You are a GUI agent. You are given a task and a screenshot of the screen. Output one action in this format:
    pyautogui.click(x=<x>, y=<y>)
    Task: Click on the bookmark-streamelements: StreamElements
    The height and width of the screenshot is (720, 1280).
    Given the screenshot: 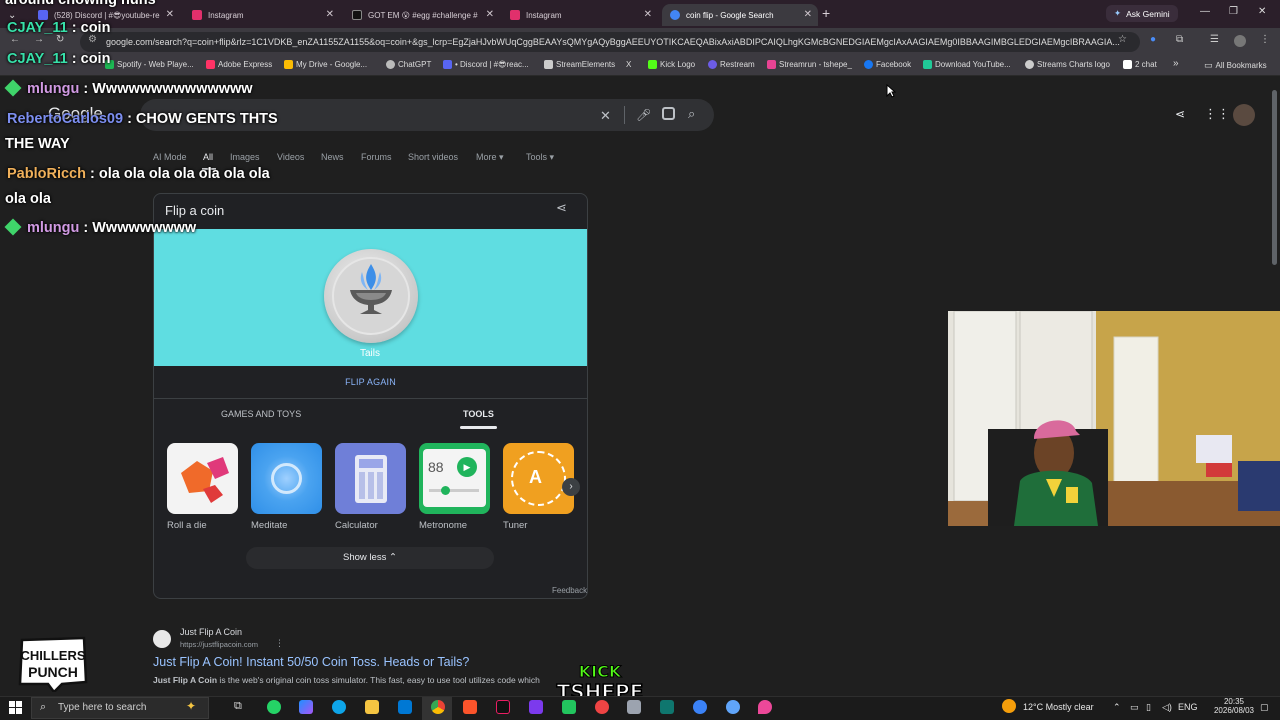 What is the action you would take?
    pyautogui.click(x=579, y=64)
    